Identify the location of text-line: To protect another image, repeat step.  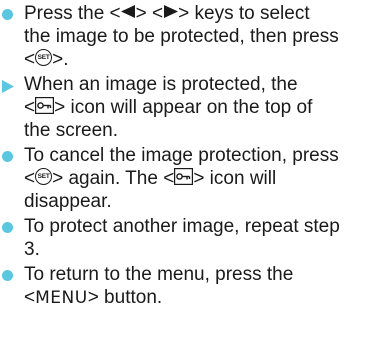
(182, 226).